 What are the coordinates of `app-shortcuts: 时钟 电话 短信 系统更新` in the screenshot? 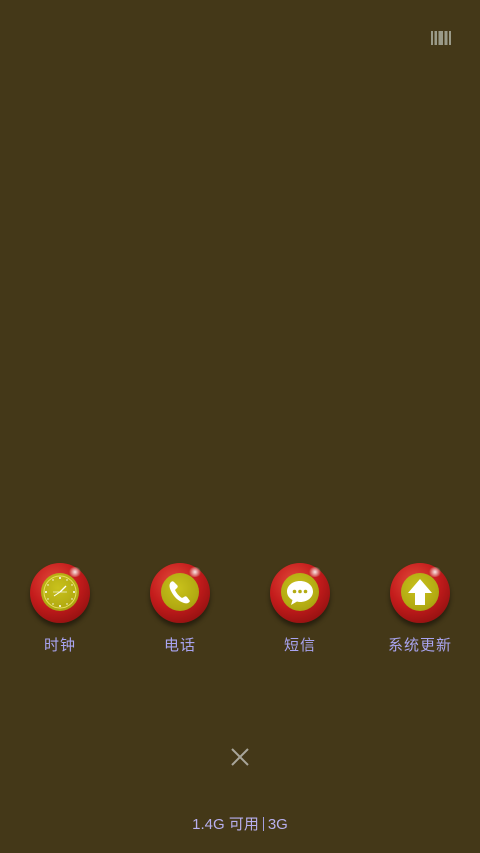 It's located at (240, 613).